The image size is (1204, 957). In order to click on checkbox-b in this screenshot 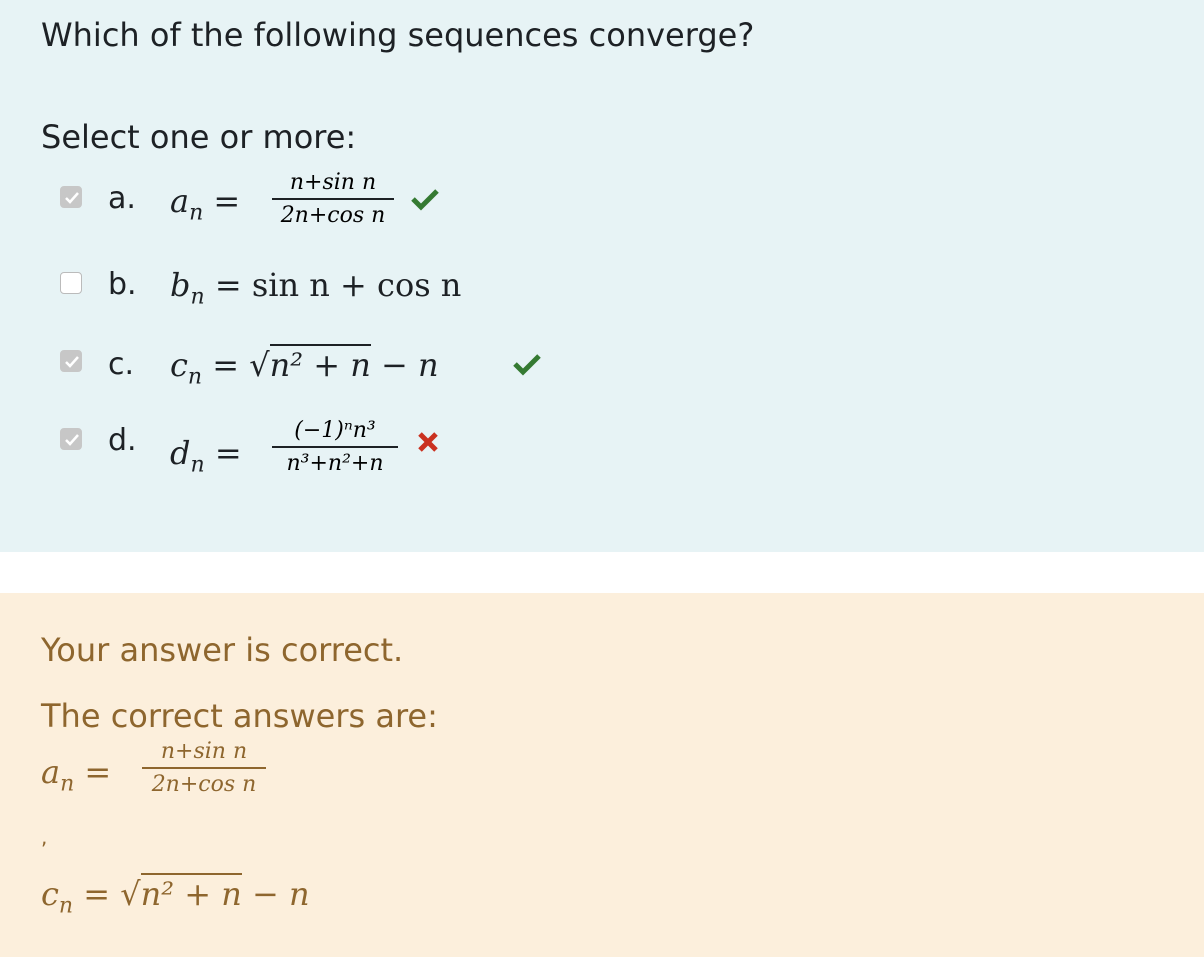, I will do `click(71, 283)`.